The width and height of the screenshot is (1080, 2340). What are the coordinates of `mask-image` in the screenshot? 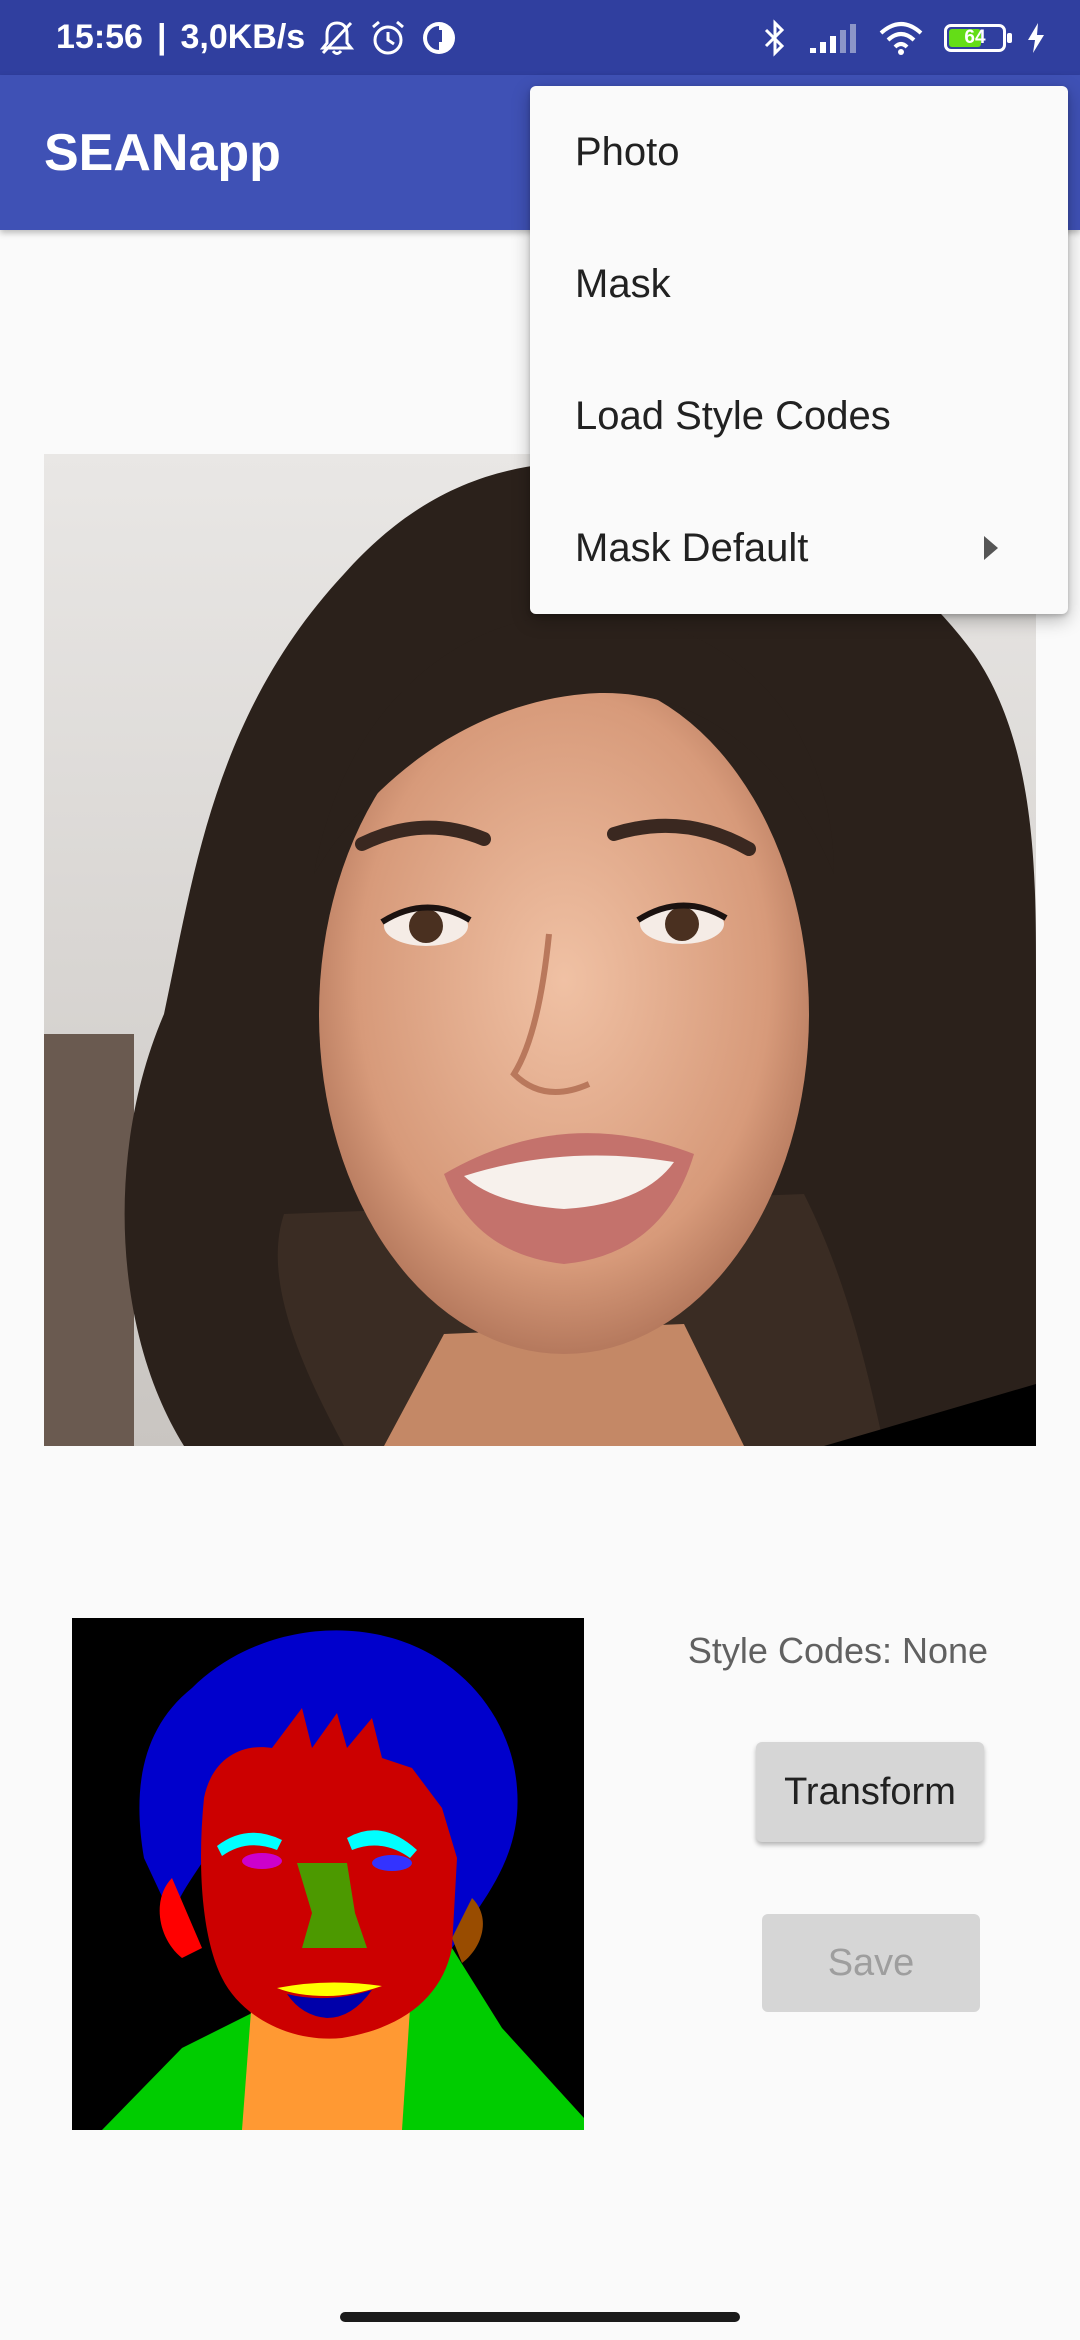 It's located at (328, 1874).